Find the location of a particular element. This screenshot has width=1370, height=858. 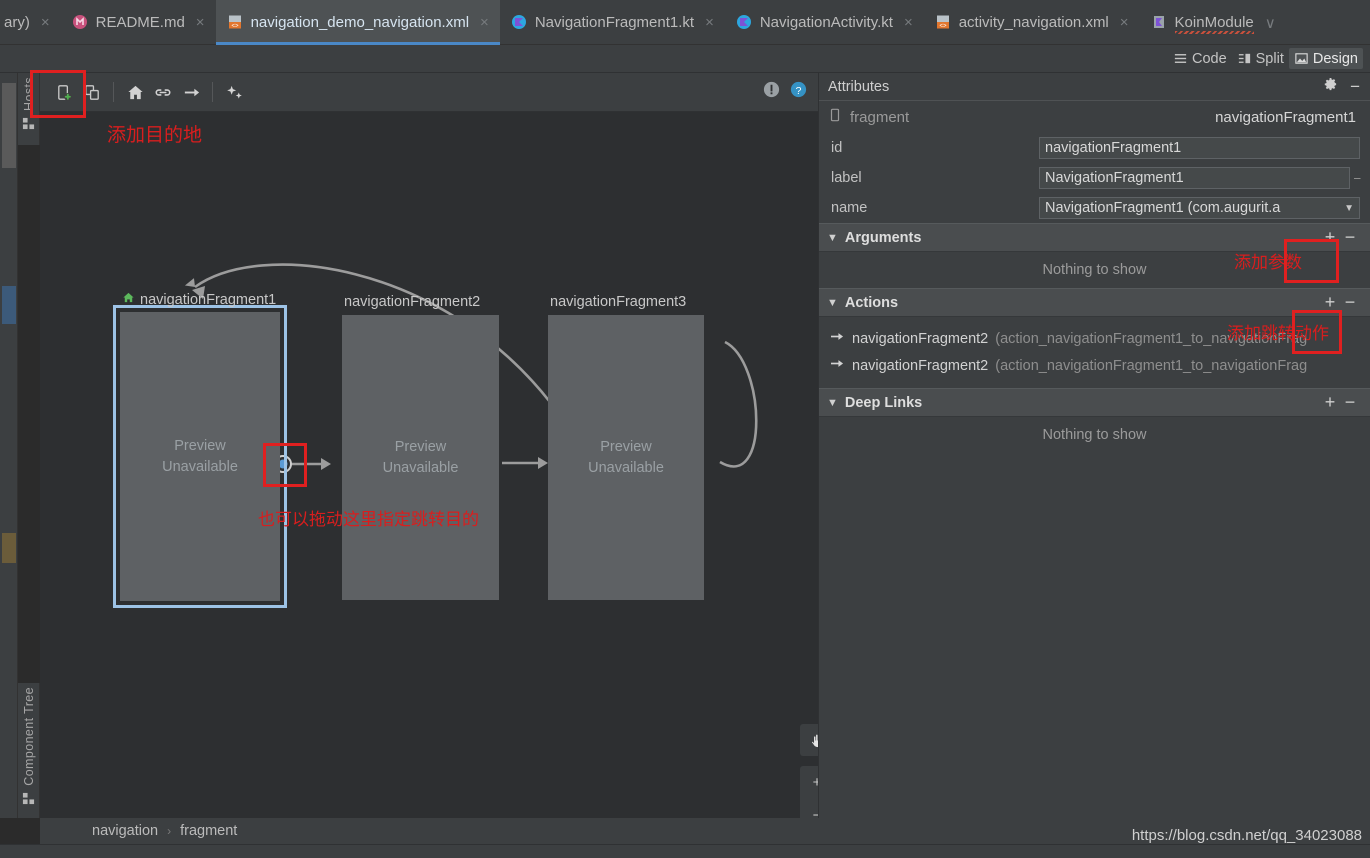

pin-icon: ⎯ is located at coordinates (1359, 178).